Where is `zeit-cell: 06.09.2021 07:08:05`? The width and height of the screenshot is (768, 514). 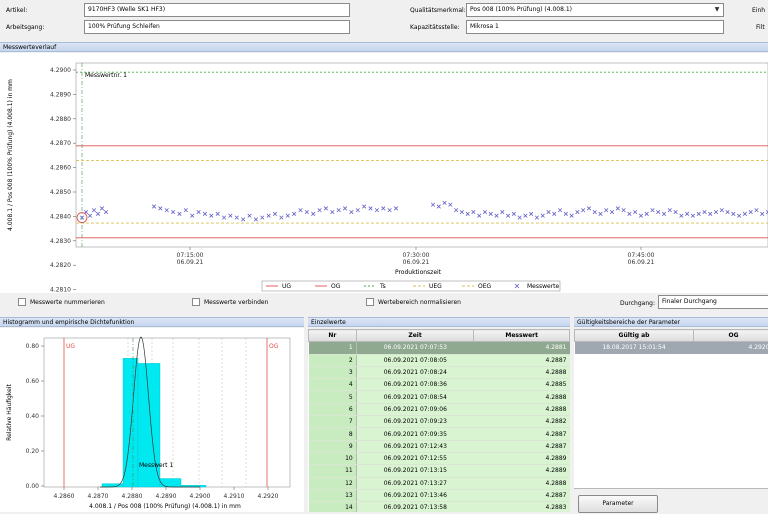 zeit-cell: 06.09.2021 07:08:05 is located at coordinates (415, 360).